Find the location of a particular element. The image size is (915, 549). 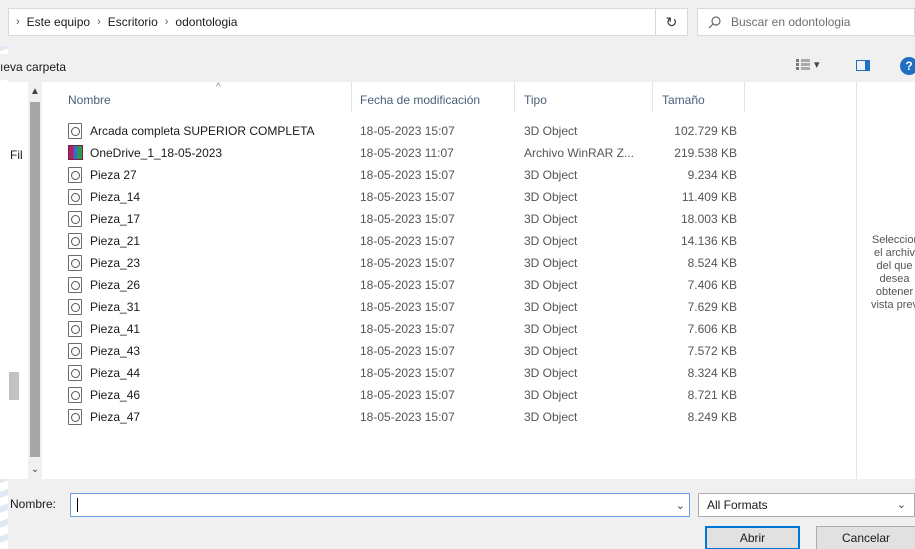

file-date: 18-05-2023 11:07 is located at coordinates (407, 153).